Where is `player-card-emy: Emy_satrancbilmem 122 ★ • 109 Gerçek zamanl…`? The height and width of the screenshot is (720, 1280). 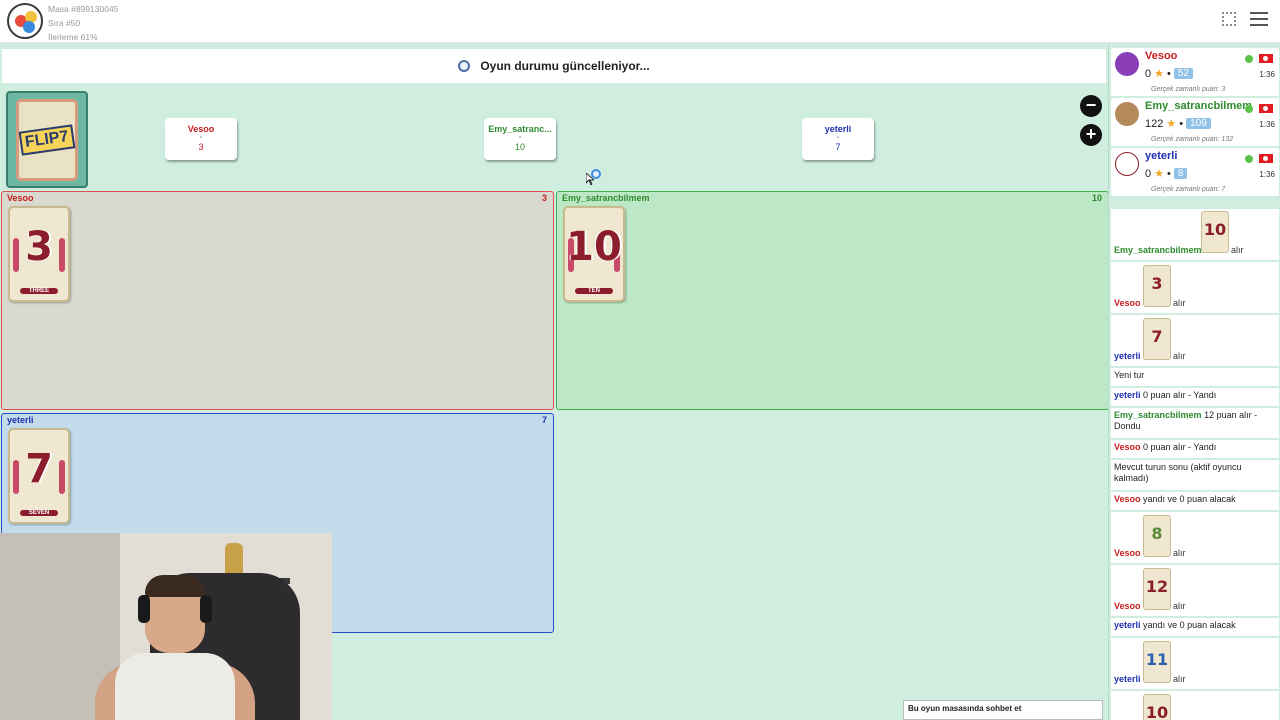
player-card-emy: Emy_satrancbilmem 122 ★ • 109 Gerçek zamanl… is located at coordinates (1195, 122).